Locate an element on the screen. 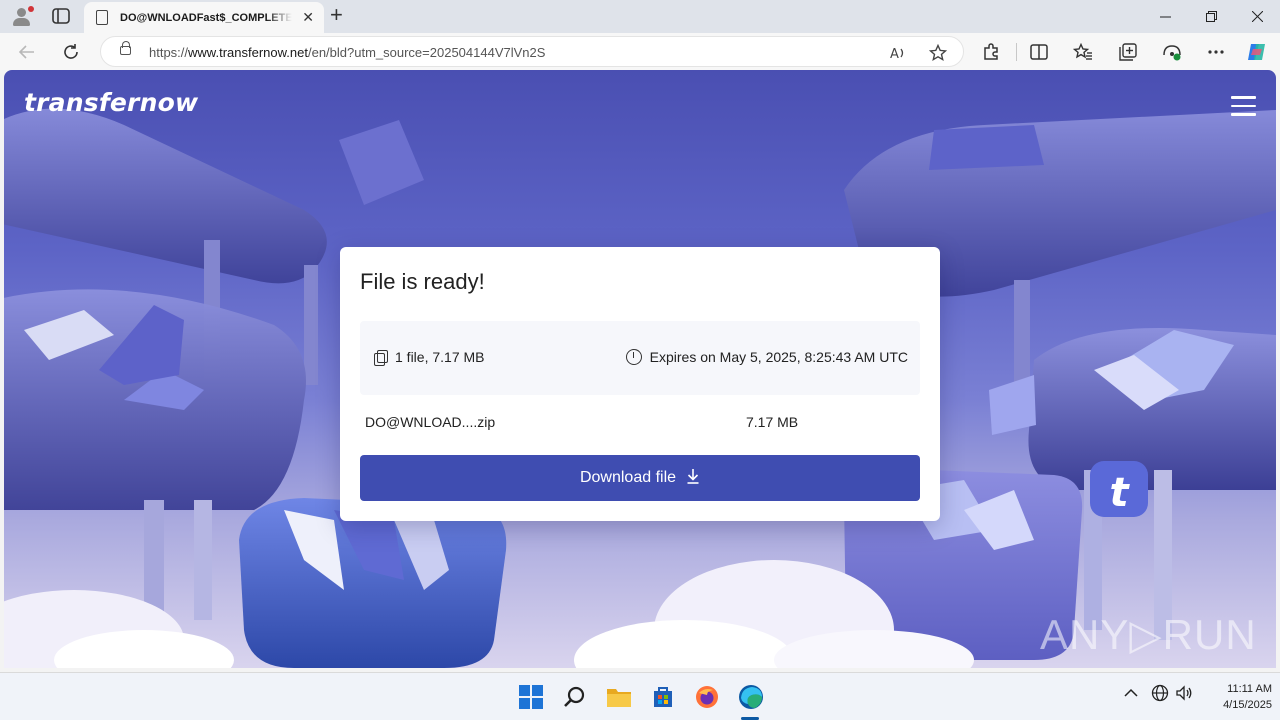  file-row: DO@WNLOAD....zip 7.17 MB is located at coordinates (640, 422).